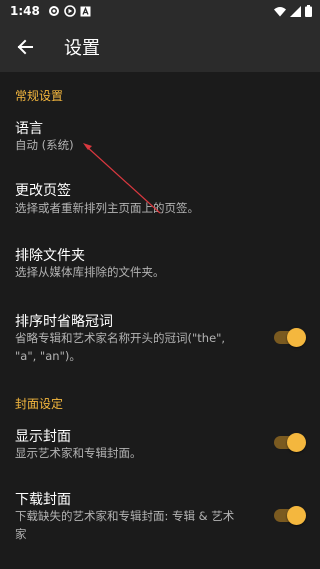 This screenshot has height=569, width=320. I want to click on wifi-icon, so click(280, 11).